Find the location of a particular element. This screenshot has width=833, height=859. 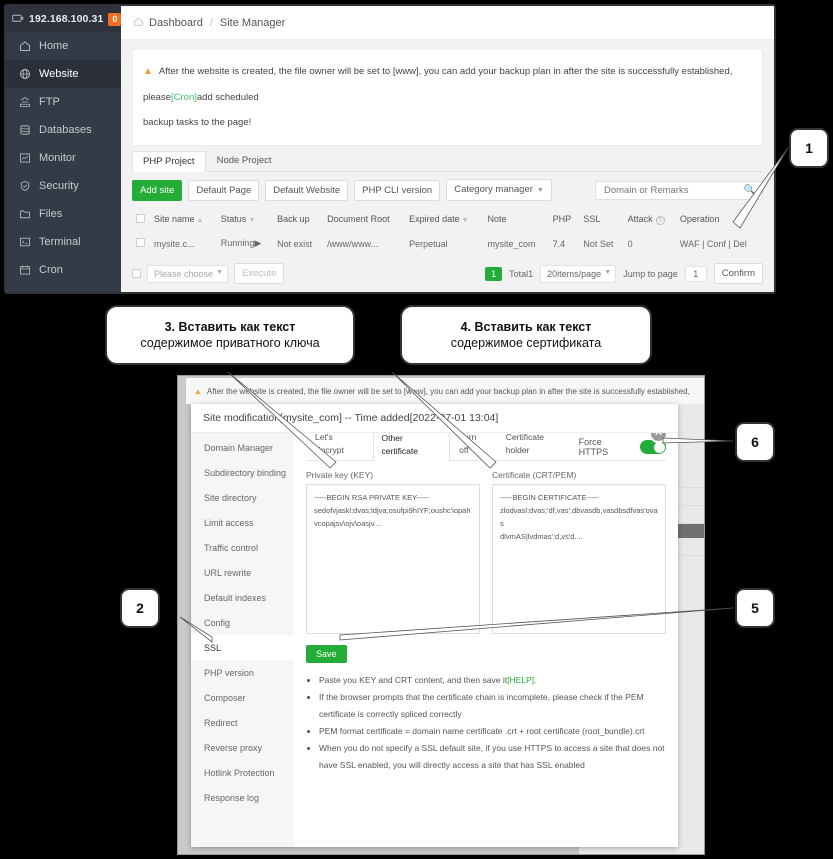

modal-nav-ssl: SSL is located at coordinates (242, 647).